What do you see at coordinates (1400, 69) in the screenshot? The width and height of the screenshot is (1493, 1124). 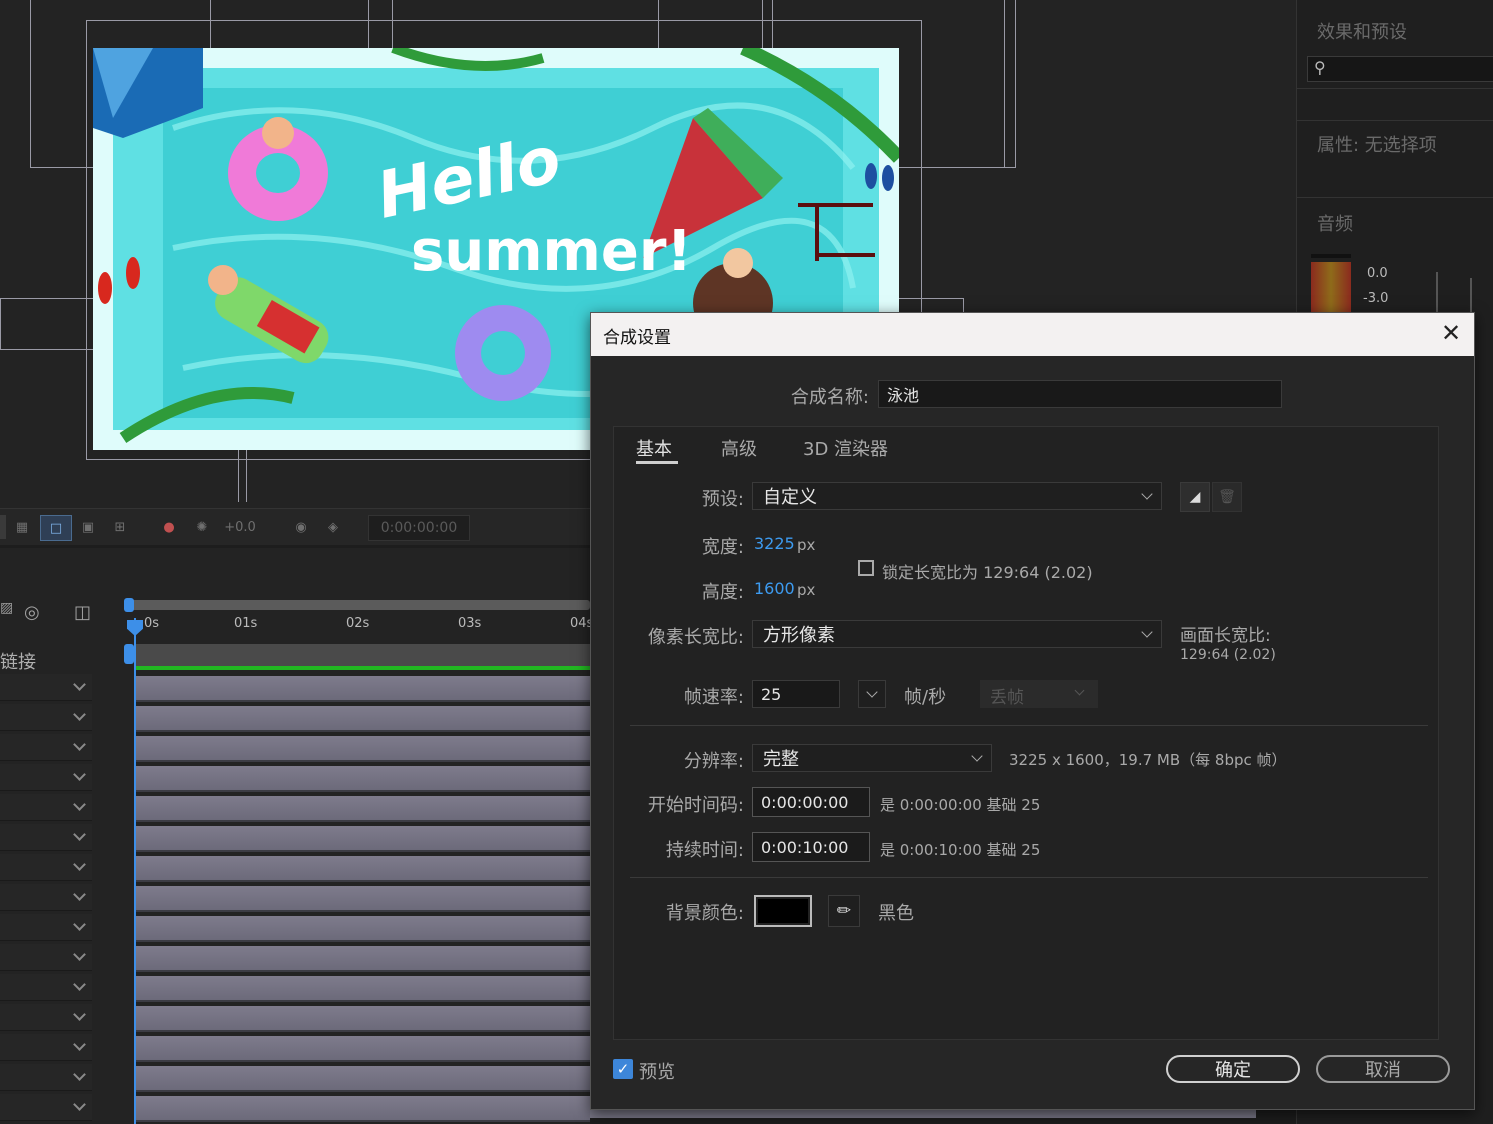 I see `effects-search-input: ⚲` at bounding box center [1400, 69].